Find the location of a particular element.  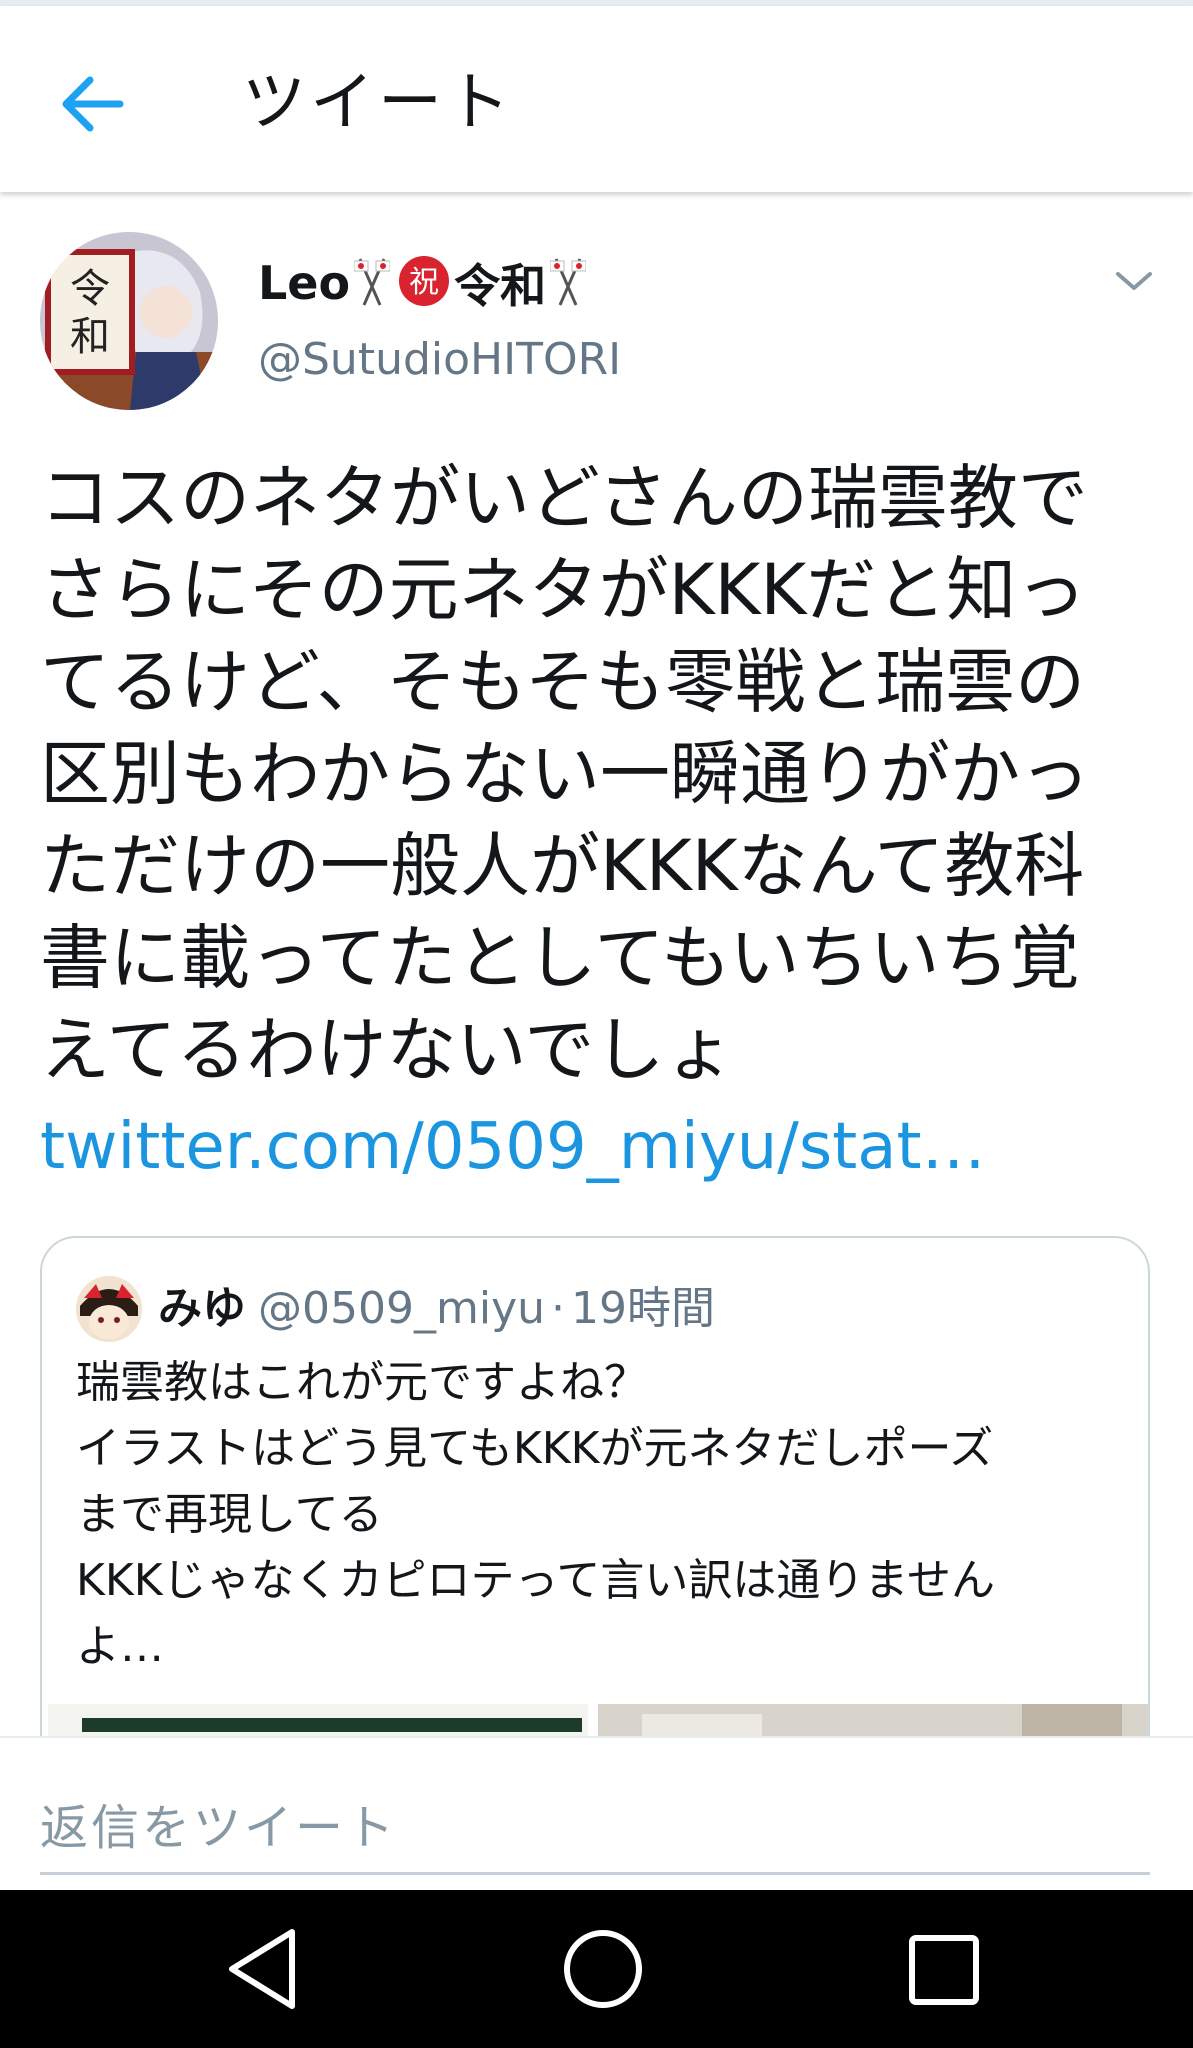

quoted-meta: みゆ @0509_miyu · 19時間 is located at coordinates (436, 1309).